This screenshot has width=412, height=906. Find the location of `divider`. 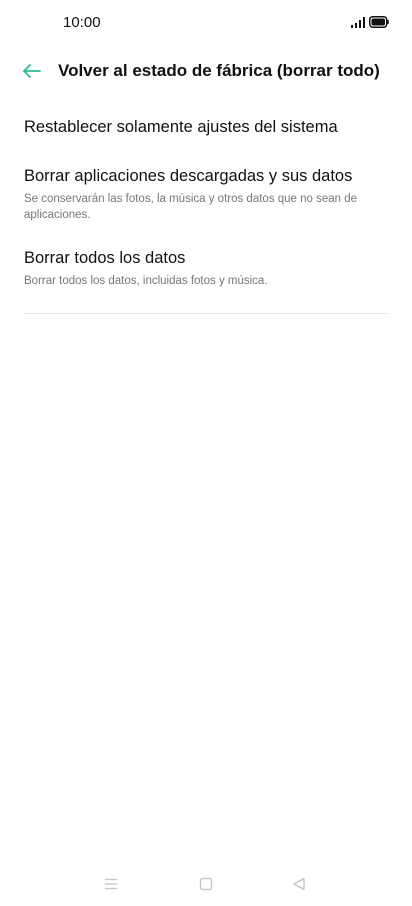

divider is located at coordinates (206, 313).